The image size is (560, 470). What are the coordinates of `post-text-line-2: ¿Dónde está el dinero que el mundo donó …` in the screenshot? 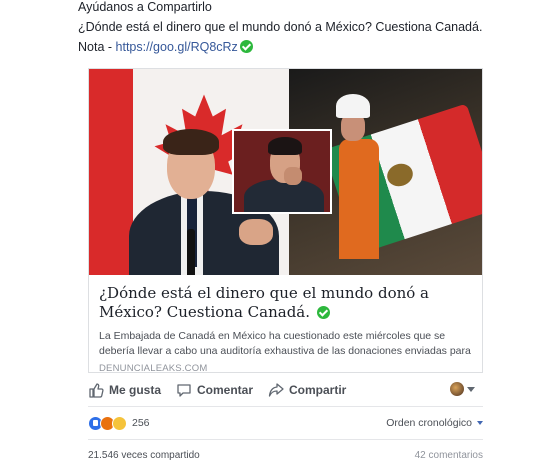 It's located at (280, 27).